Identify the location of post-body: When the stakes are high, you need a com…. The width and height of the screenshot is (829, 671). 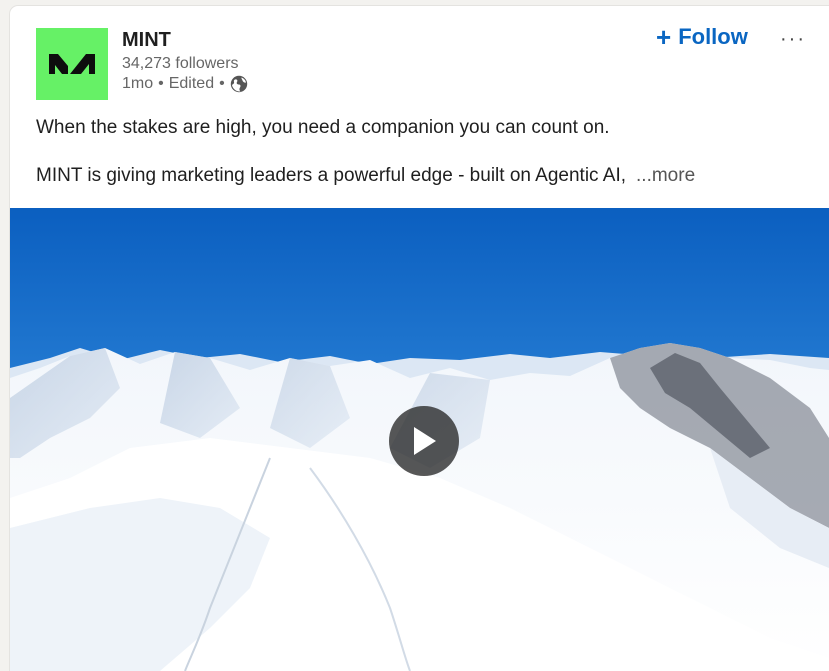
(421, 152).